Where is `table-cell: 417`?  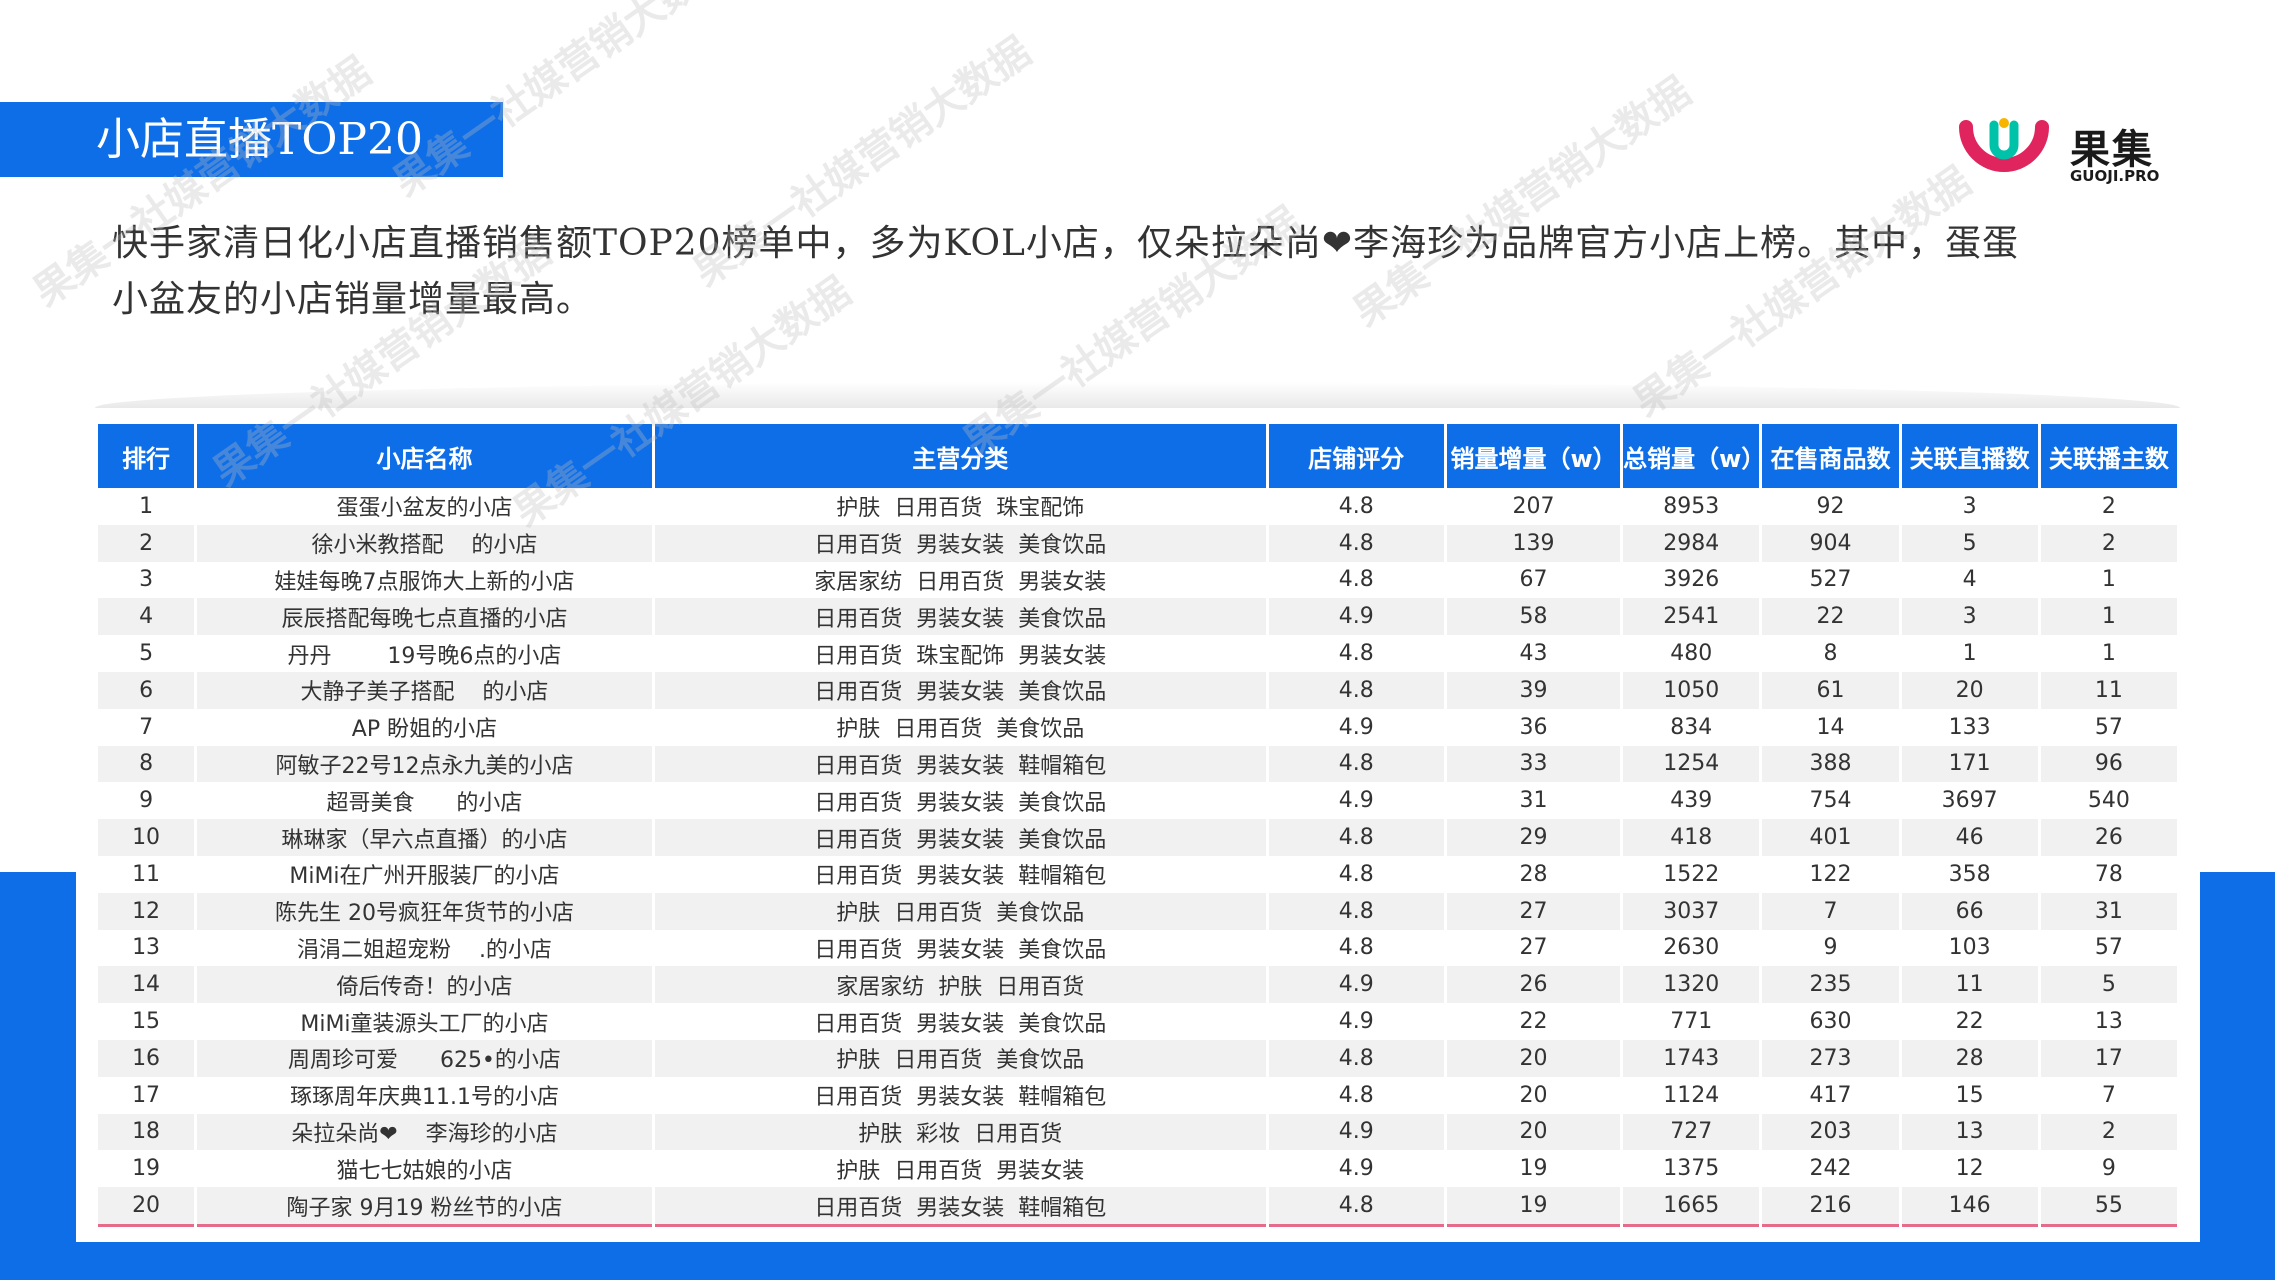 table-cell: 417 is located at coordinates (1830, 1095).